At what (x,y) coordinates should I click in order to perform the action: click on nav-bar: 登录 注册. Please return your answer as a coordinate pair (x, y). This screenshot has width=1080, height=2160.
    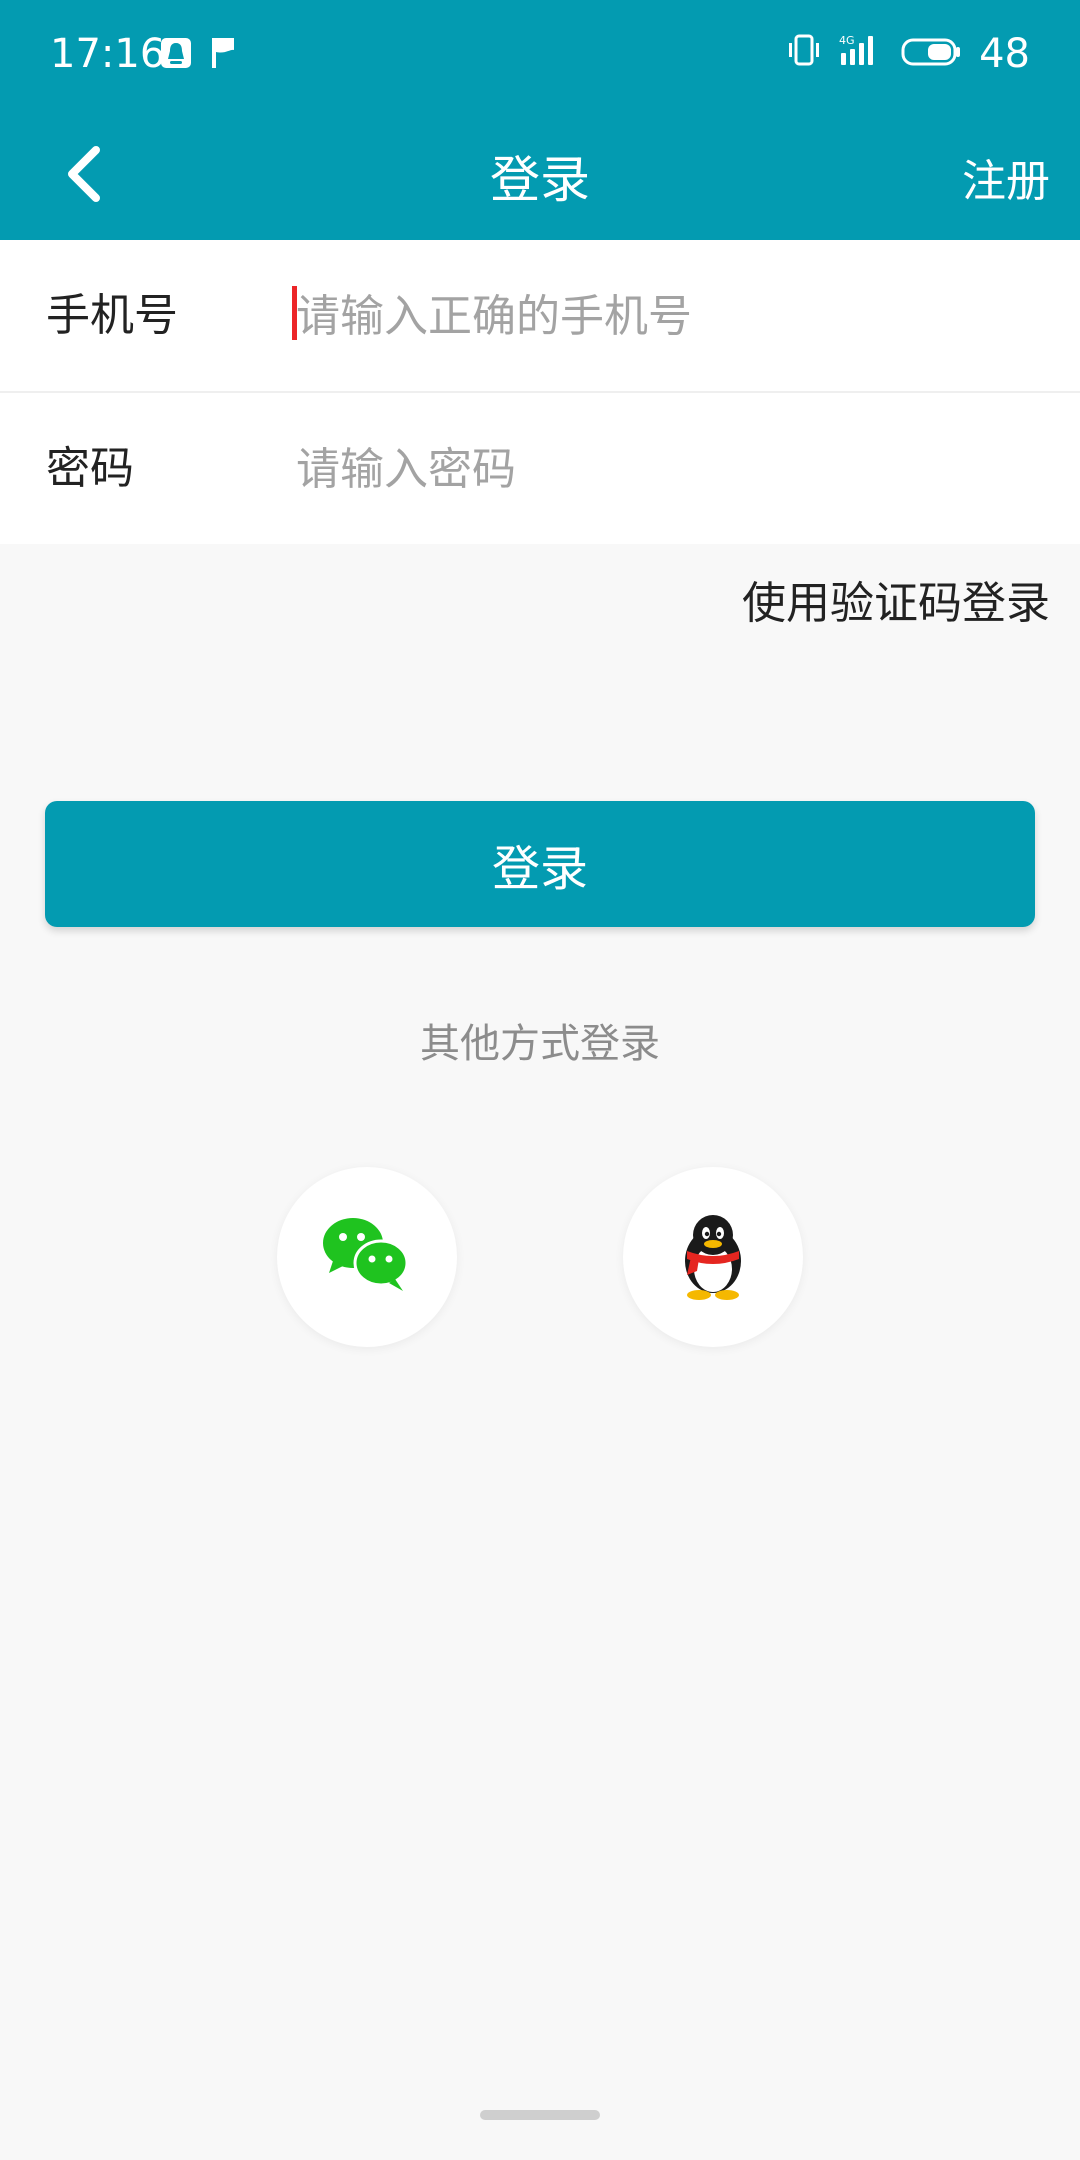
    Looking at the image, I should click on (540, 174).